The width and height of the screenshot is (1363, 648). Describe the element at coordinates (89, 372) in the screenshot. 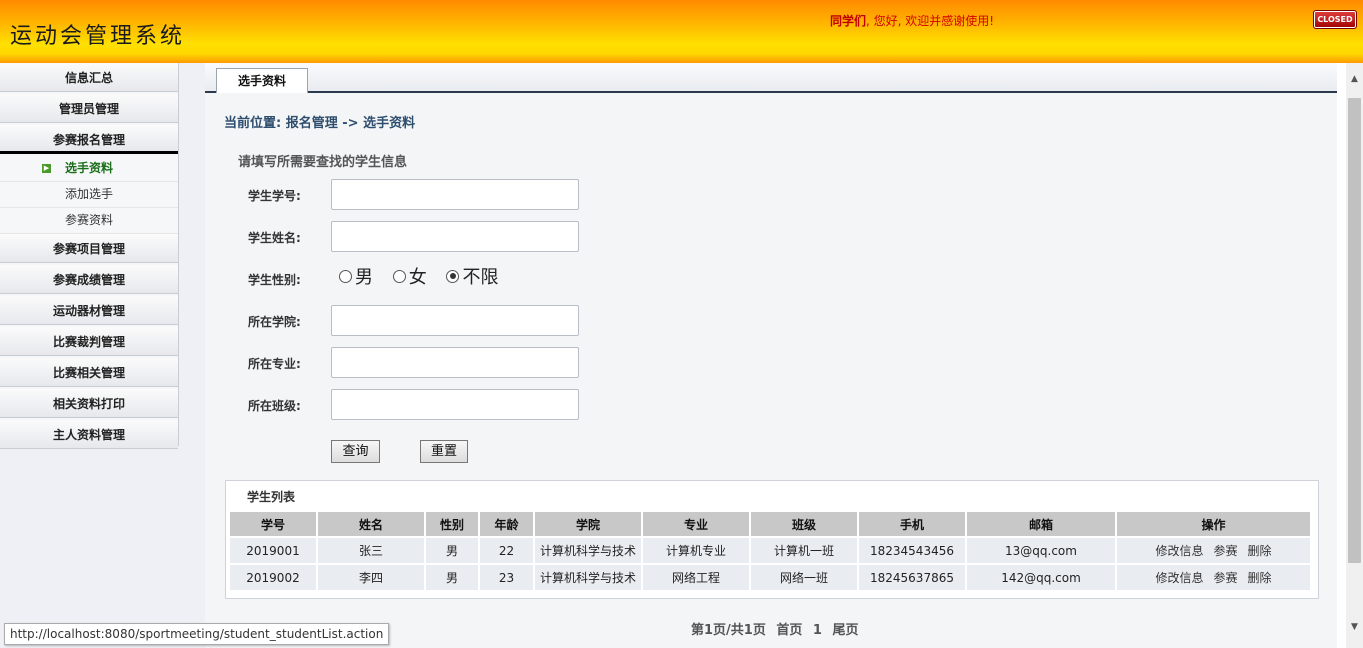

I see `sidebar-item-match-management: 比赛相关管理` at that location.